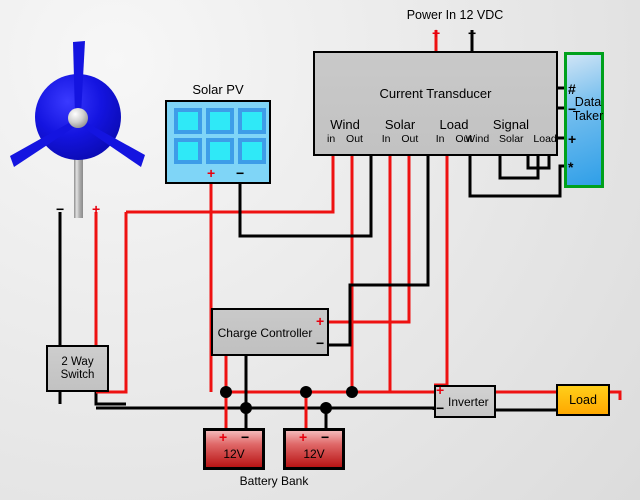  Describe the element at coordinates (472, 33) in the screenshot. I see `power-in-minus-terminal: −` at that location.